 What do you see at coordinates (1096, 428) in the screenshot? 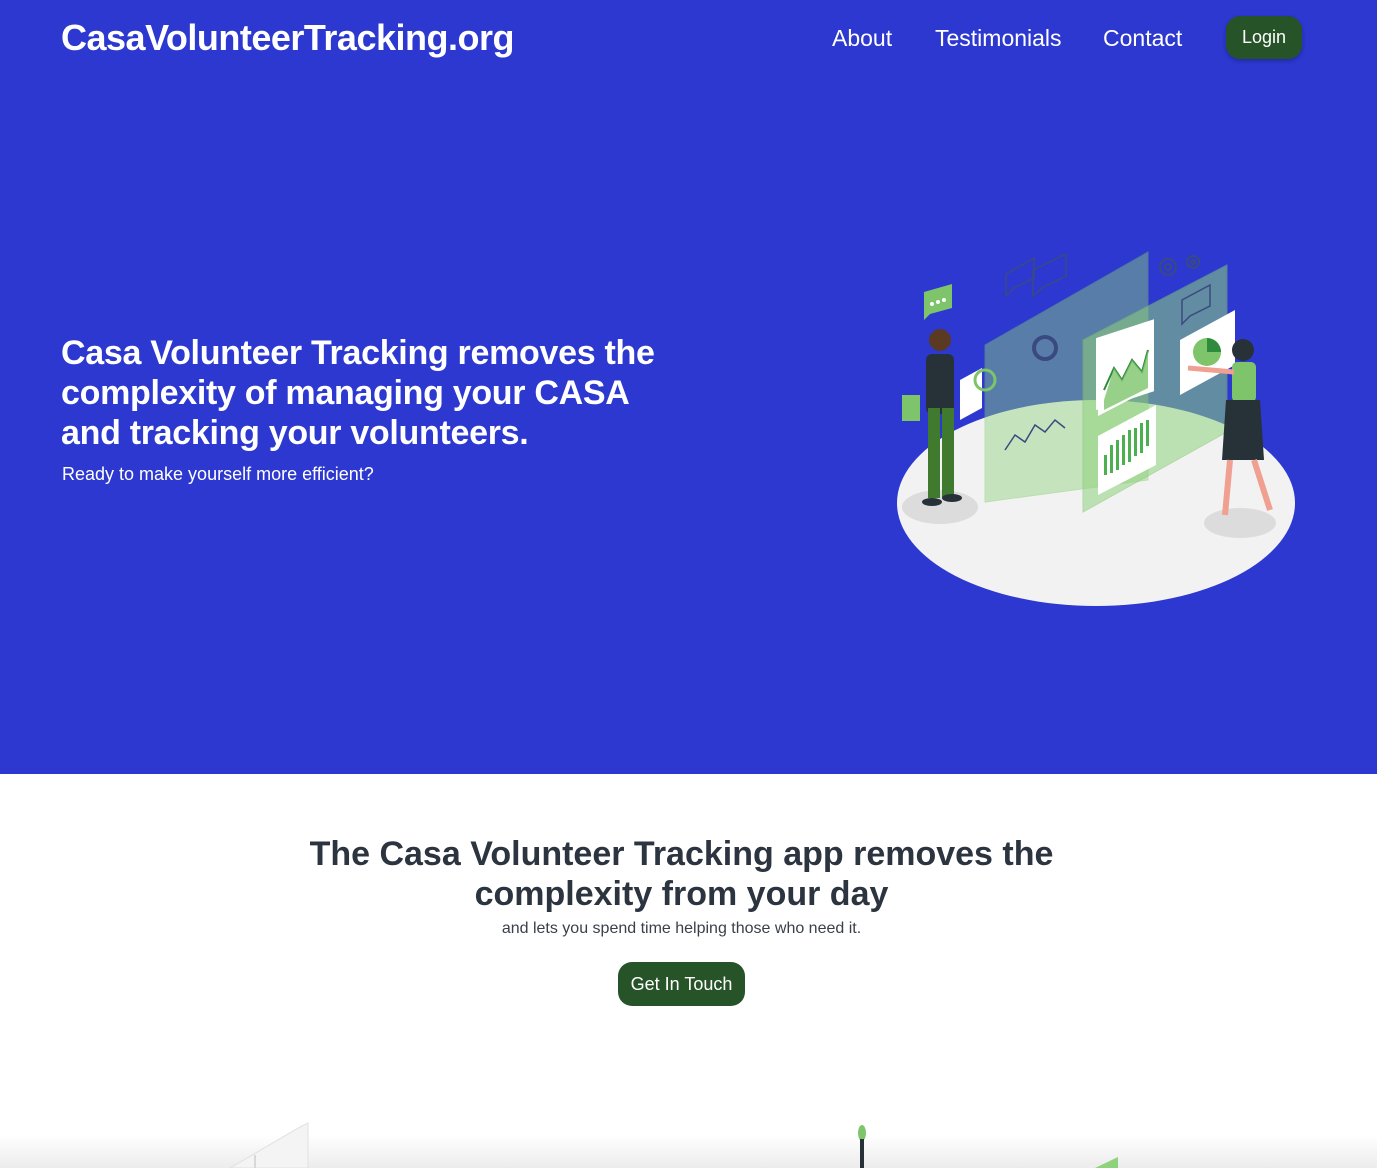
I see `dashboard-illustration` at bounding box center [1096, 428].